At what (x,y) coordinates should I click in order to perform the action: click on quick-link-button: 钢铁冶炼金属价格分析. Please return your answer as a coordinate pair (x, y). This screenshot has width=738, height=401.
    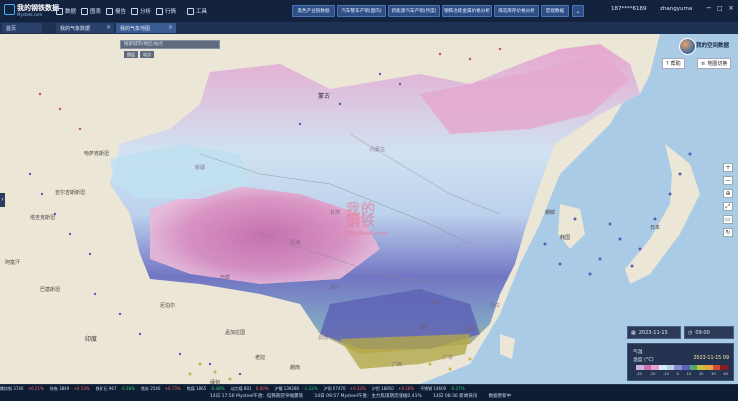
    Looking at the image, I should click on (467, 11).